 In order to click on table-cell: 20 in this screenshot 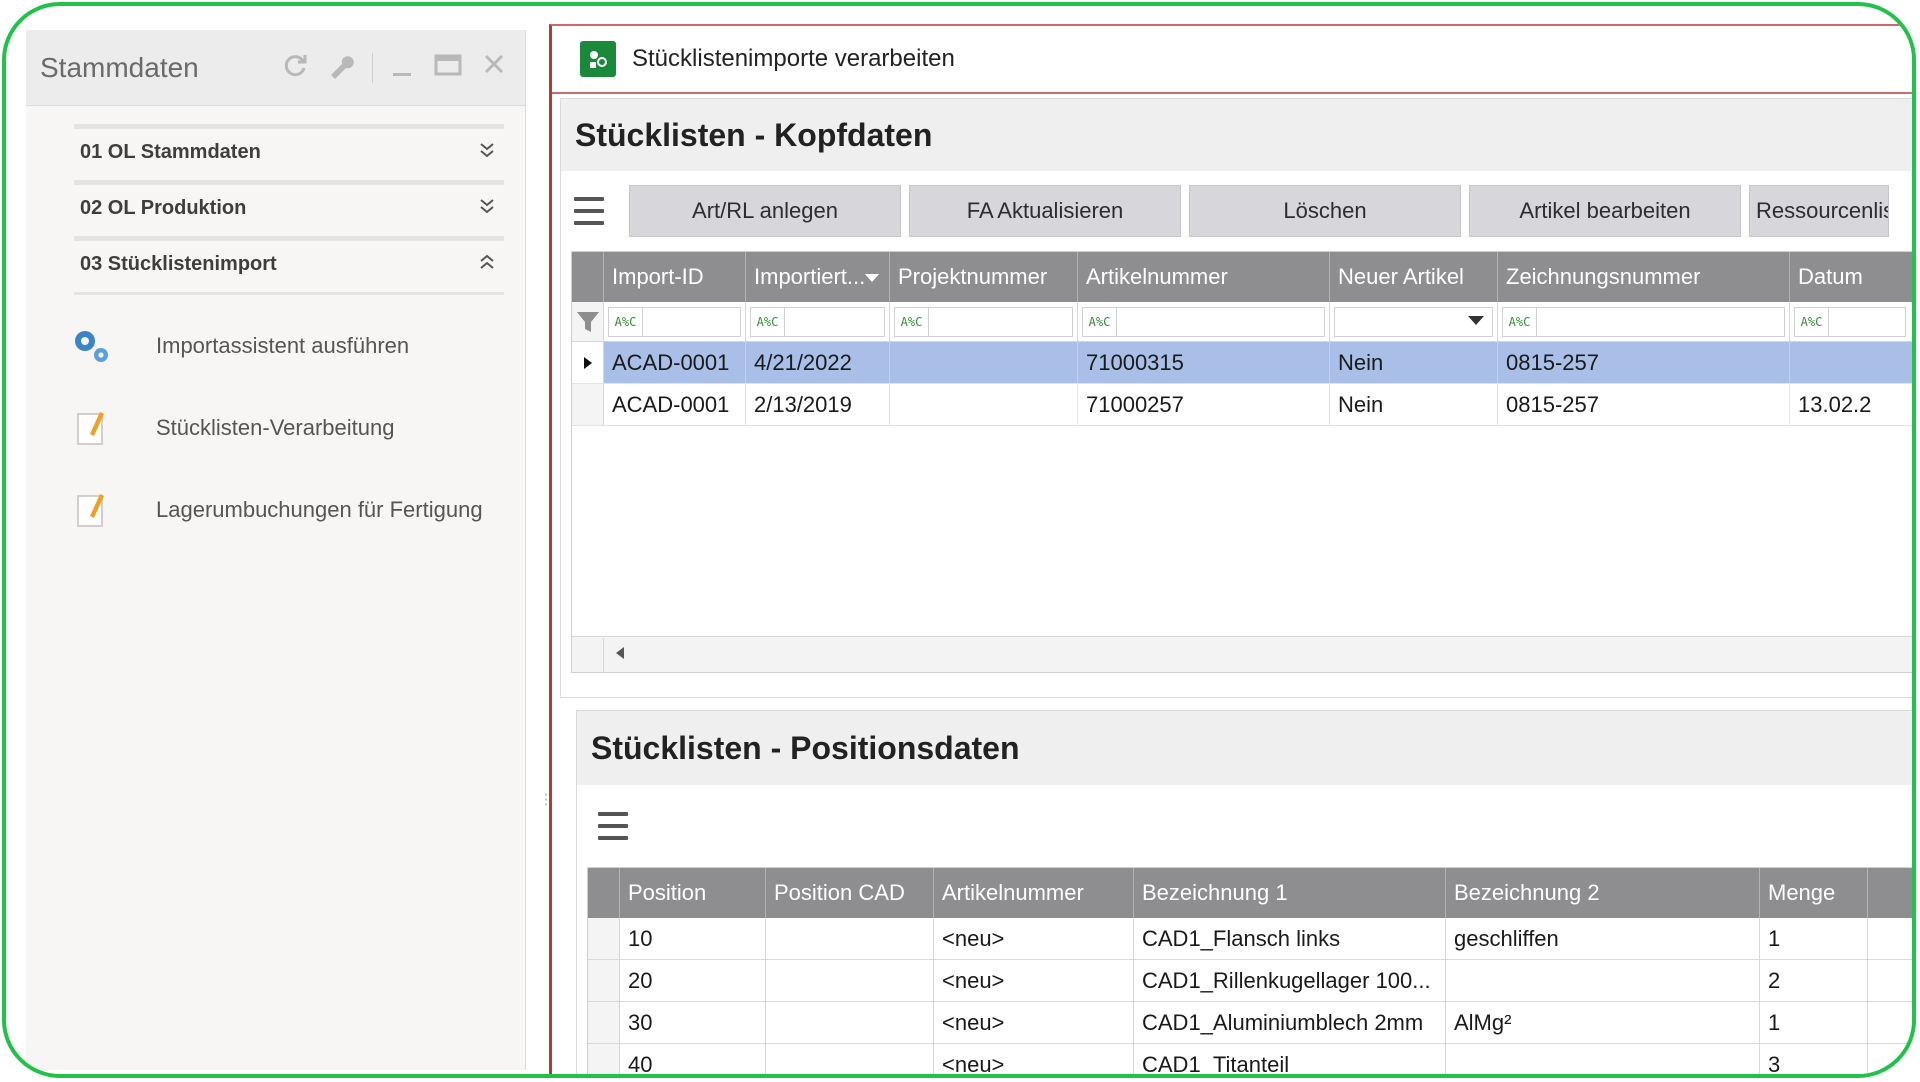, I will do `click(693, 980)`.